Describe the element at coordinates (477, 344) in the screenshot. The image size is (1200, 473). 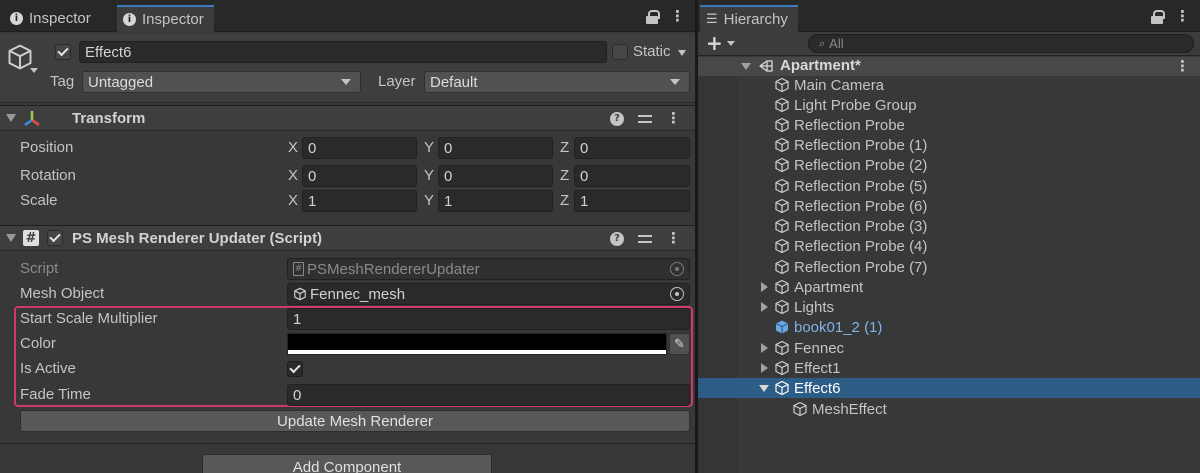
I see `color-swatch` at that location.